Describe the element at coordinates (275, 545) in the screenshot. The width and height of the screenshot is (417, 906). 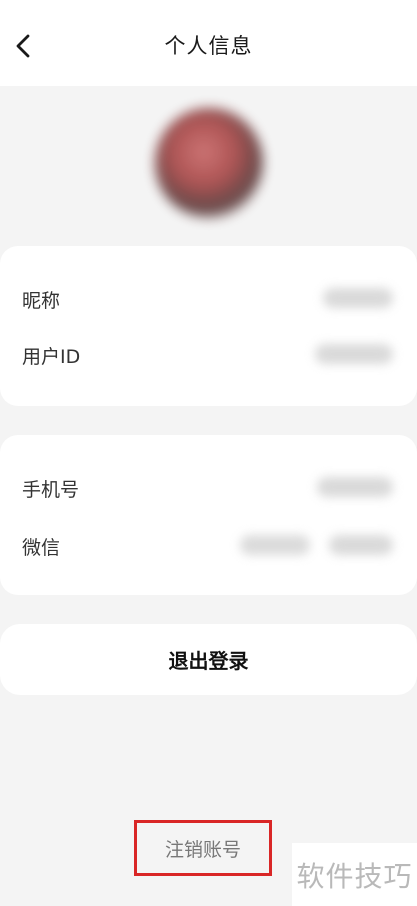
I see `wechat-name-value` at that location.